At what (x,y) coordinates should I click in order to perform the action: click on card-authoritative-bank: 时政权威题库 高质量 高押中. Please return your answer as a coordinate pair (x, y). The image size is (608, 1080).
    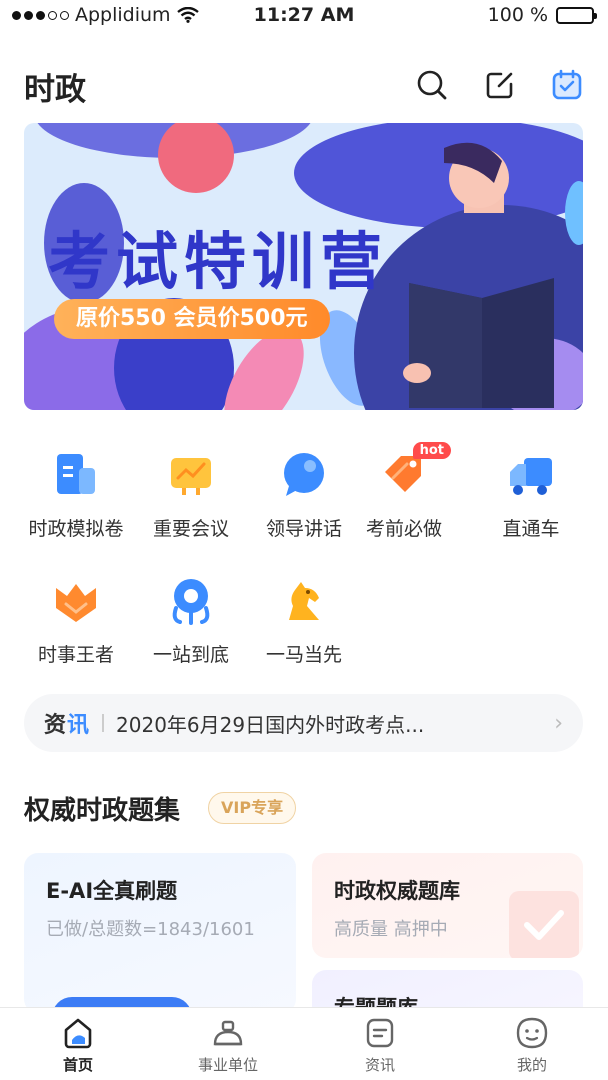
    Looking at the image, I should click on (447, 905).